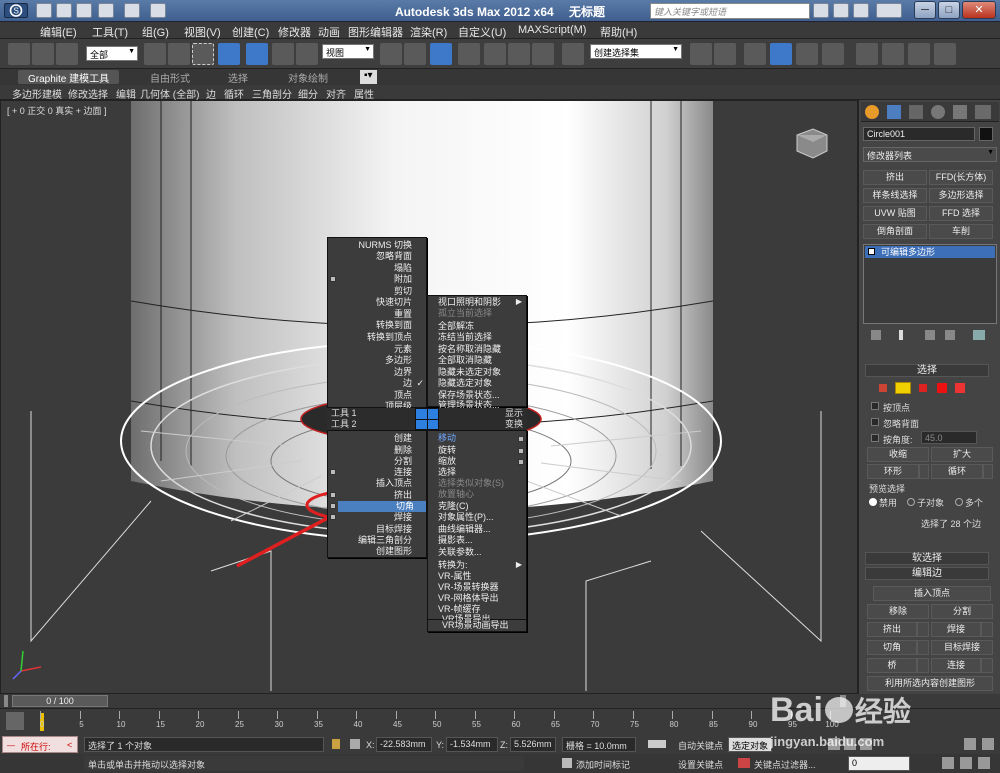 The height and width of the screenshot is (773, 1000). What do you see at coordinates (949, 437) in the screenshot?
I see `angle-spinner: 45.0` at bounding box center [949, 437].